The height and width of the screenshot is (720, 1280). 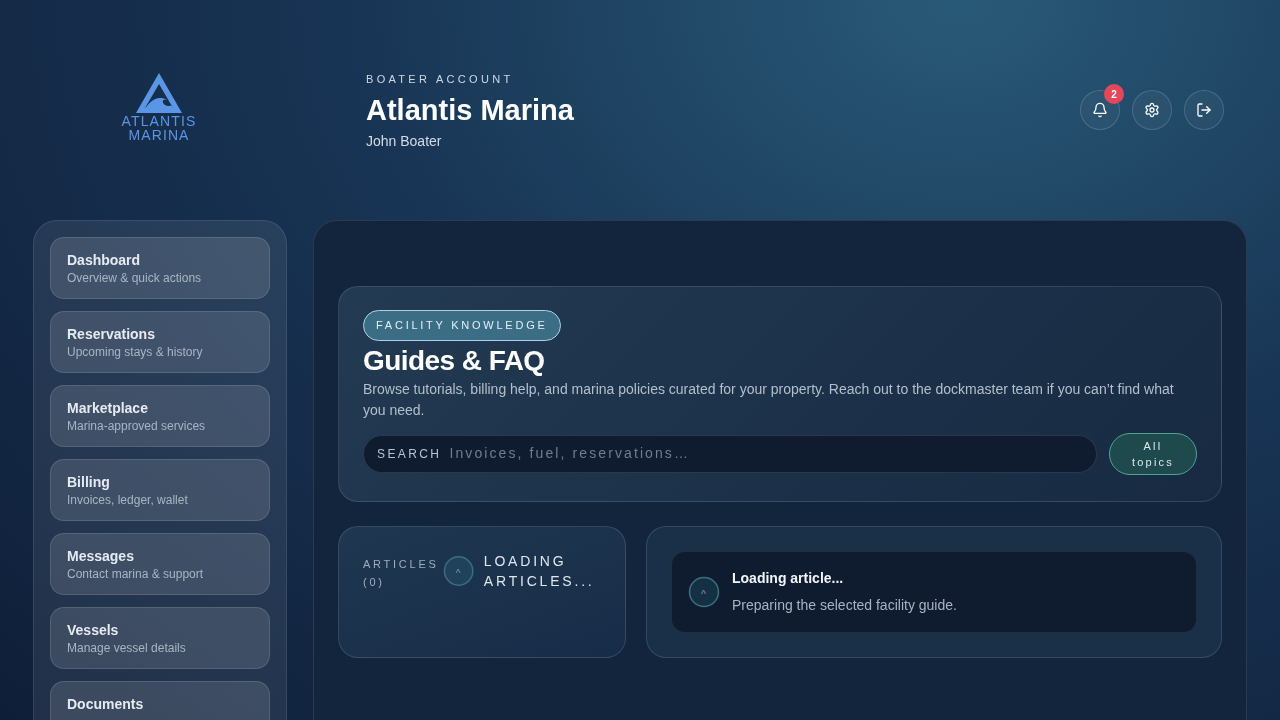 I want to click on settings-button, so click(x=1152, y=110).